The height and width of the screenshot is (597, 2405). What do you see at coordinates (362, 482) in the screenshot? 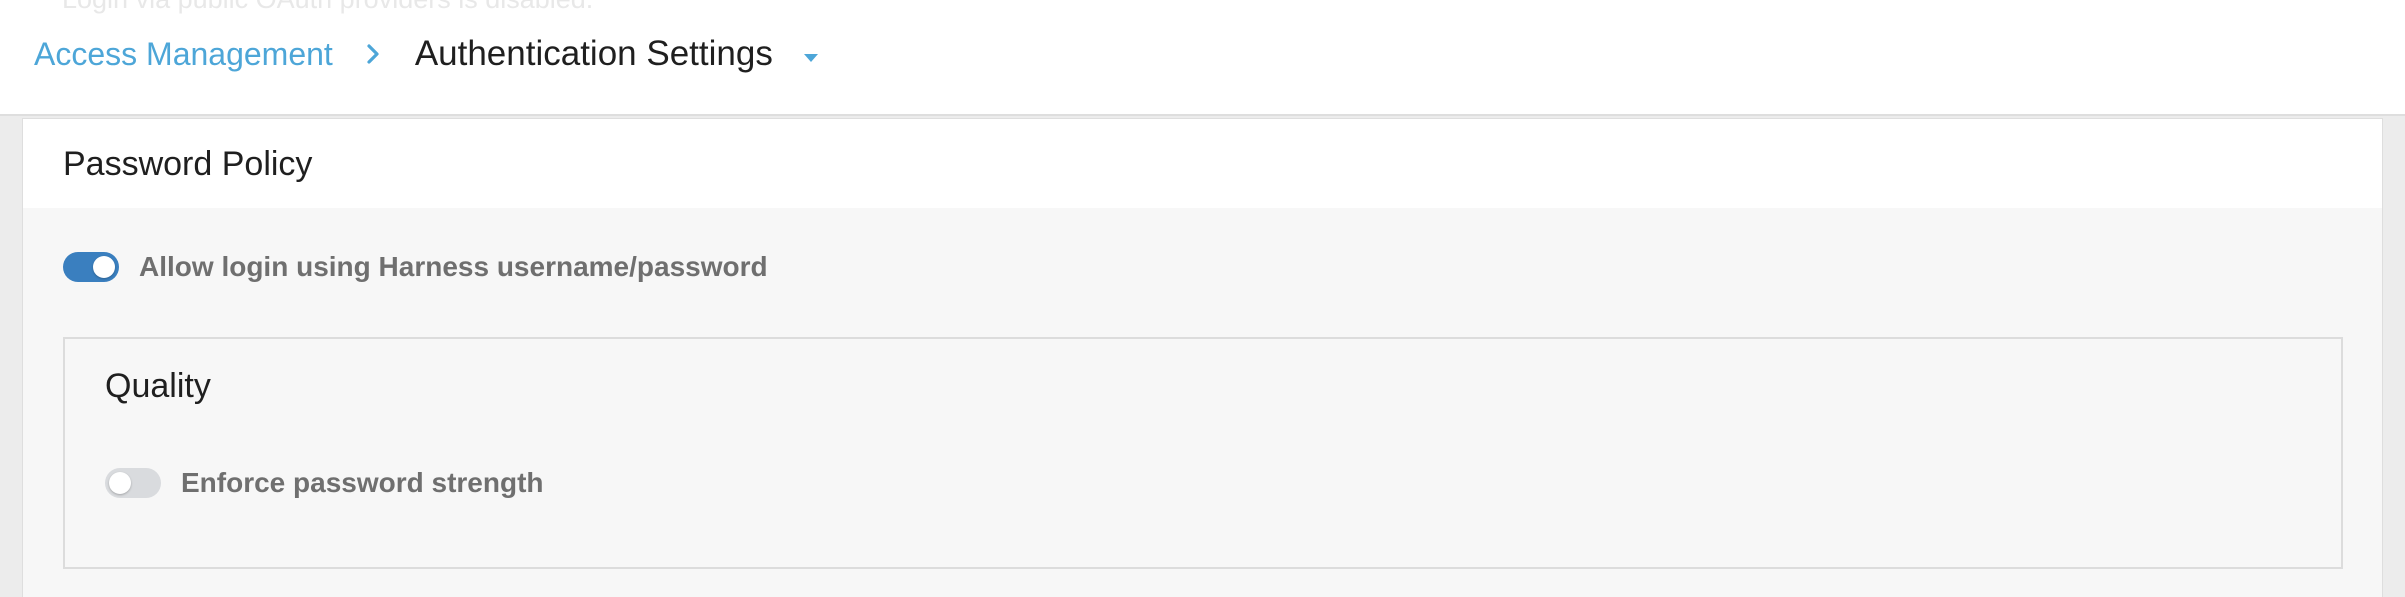
I see `enforce-strength-label: Enforce password strength` at bounding box center [362, 482].